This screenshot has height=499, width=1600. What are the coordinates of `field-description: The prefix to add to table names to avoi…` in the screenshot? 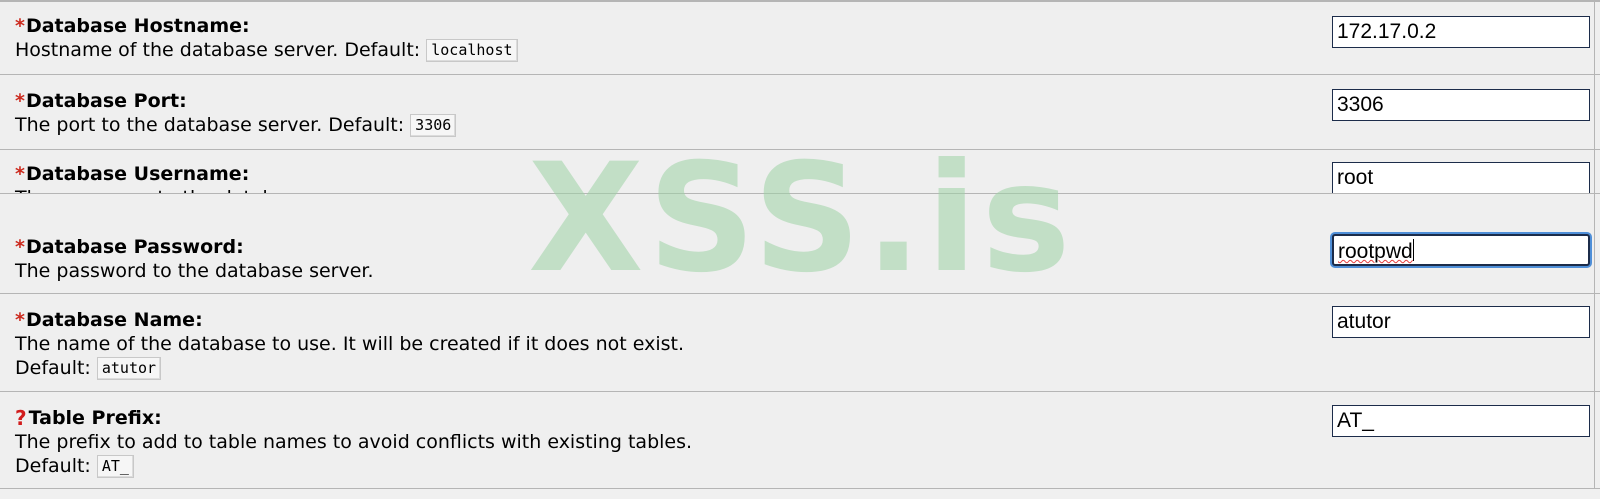 It's located at (354, 442).